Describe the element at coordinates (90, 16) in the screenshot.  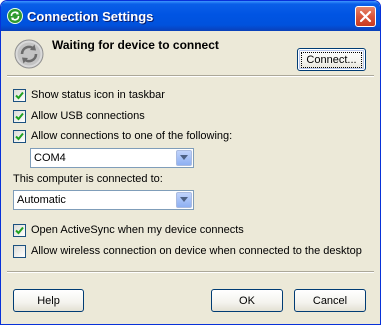
I see `window-title: Connection Settings` at that location.